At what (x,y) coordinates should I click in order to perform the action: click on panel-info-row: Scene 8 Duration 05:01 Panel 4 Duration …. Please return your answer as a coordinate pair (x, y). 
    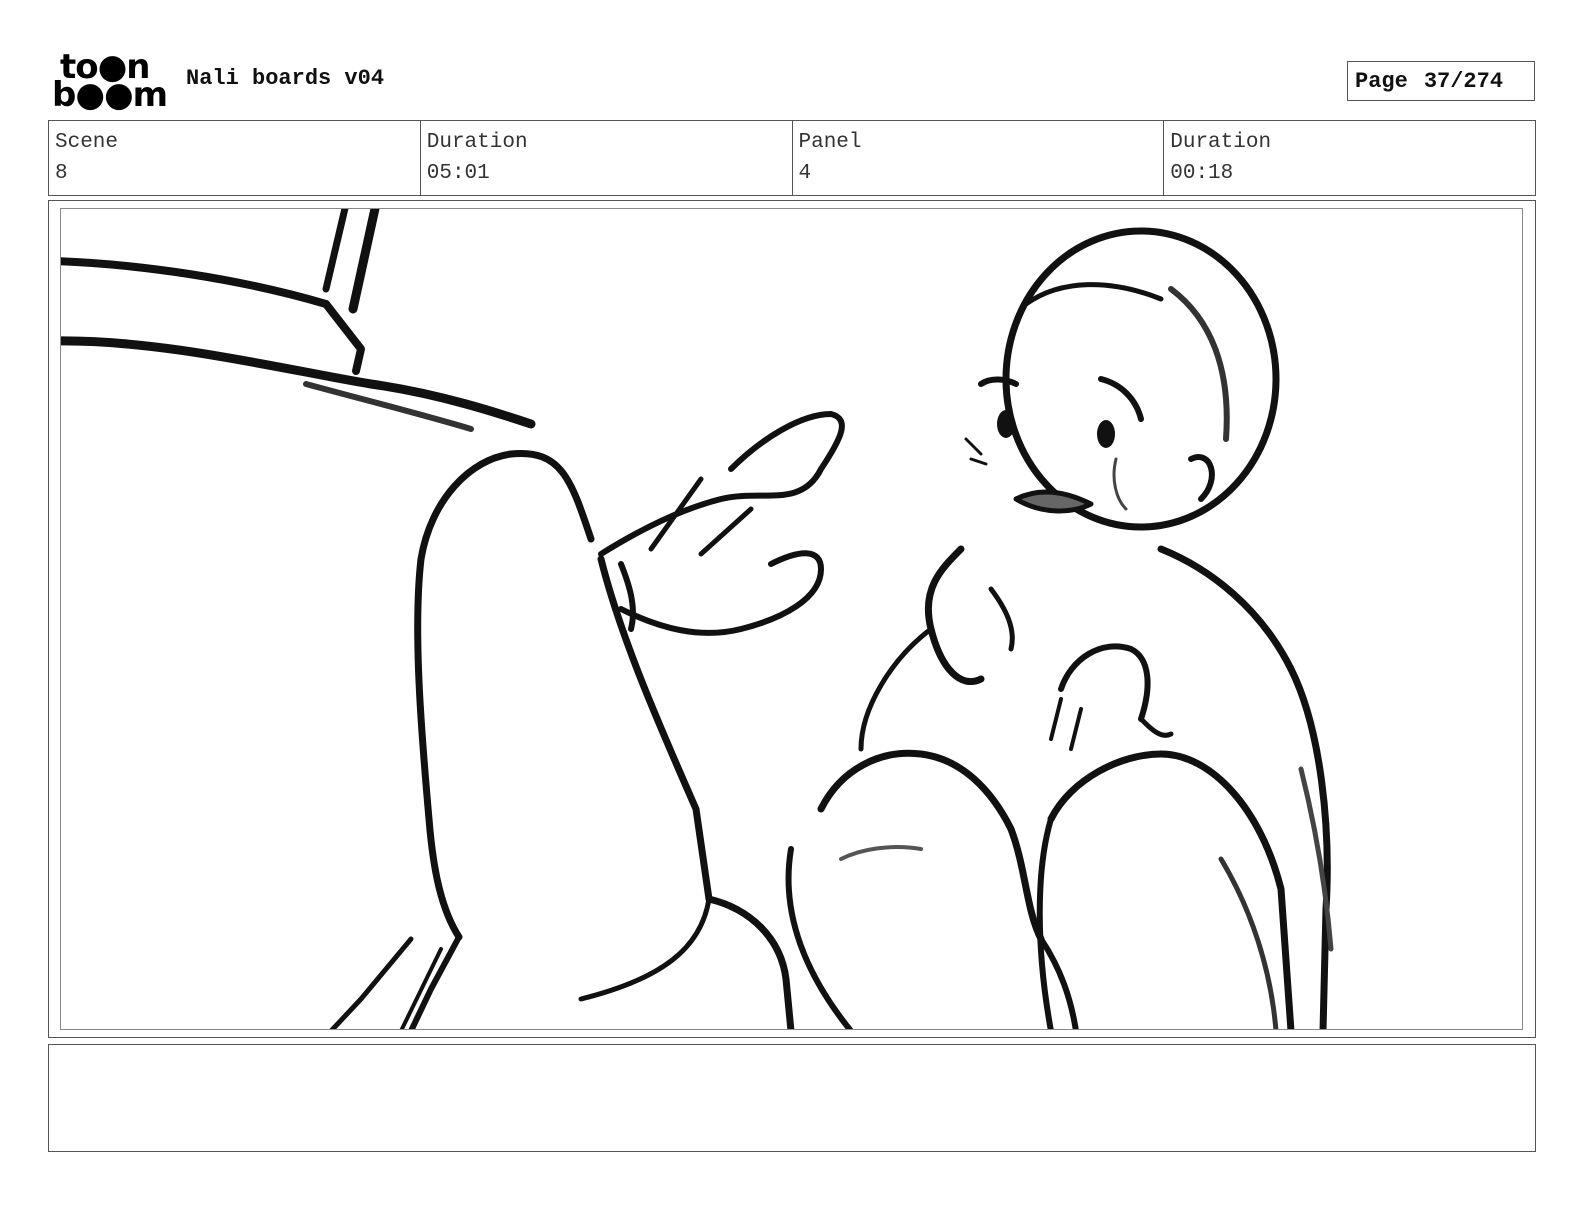
    Looking at the image, I should click on (792, 158).